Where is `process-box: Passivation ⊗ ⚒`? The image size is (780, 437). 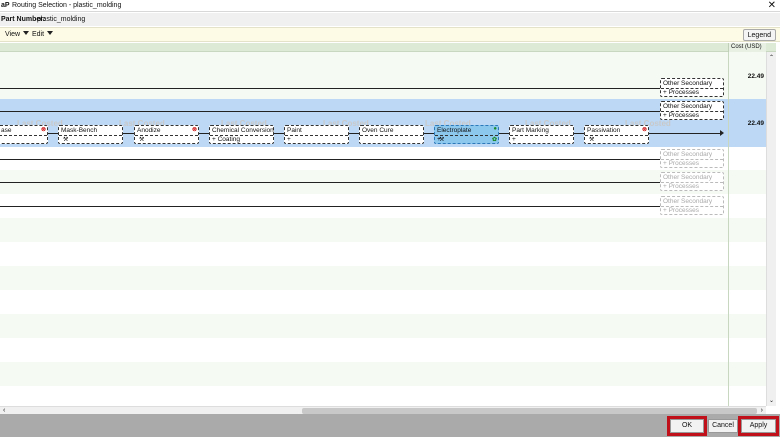 process-box: Passivation ⊗ ⚒ is located at coordinates (616, 134).